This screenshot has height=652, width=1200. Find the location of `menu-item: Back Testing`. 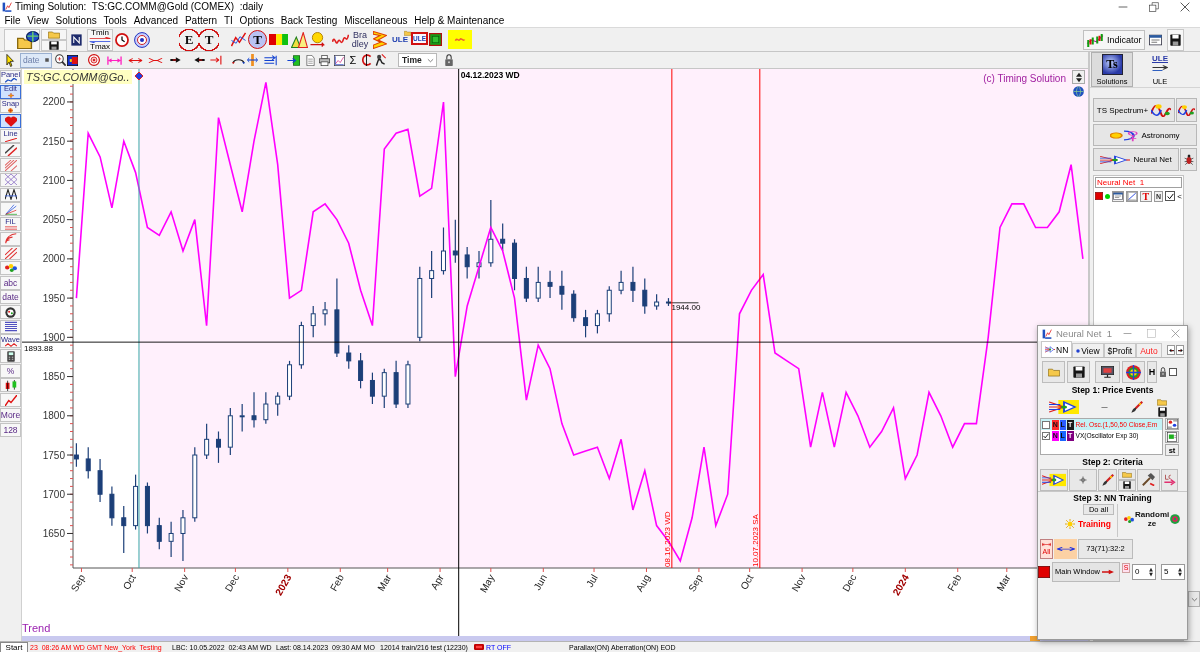

menu-item: Back Testing is located at coordinates (309, 20).